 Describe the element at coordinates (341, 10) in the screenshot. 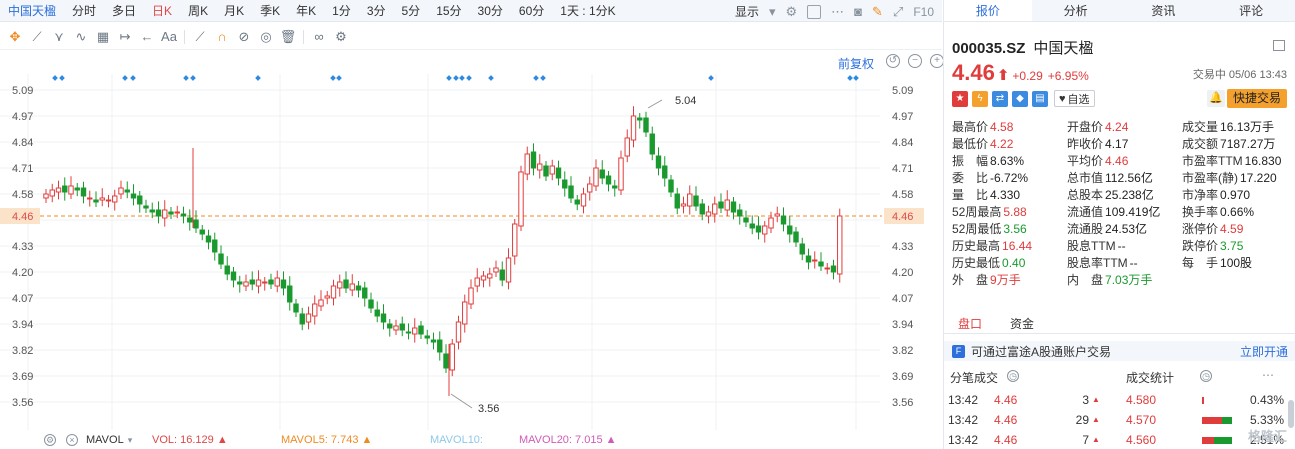

I see `period-item: 1分` at that location.